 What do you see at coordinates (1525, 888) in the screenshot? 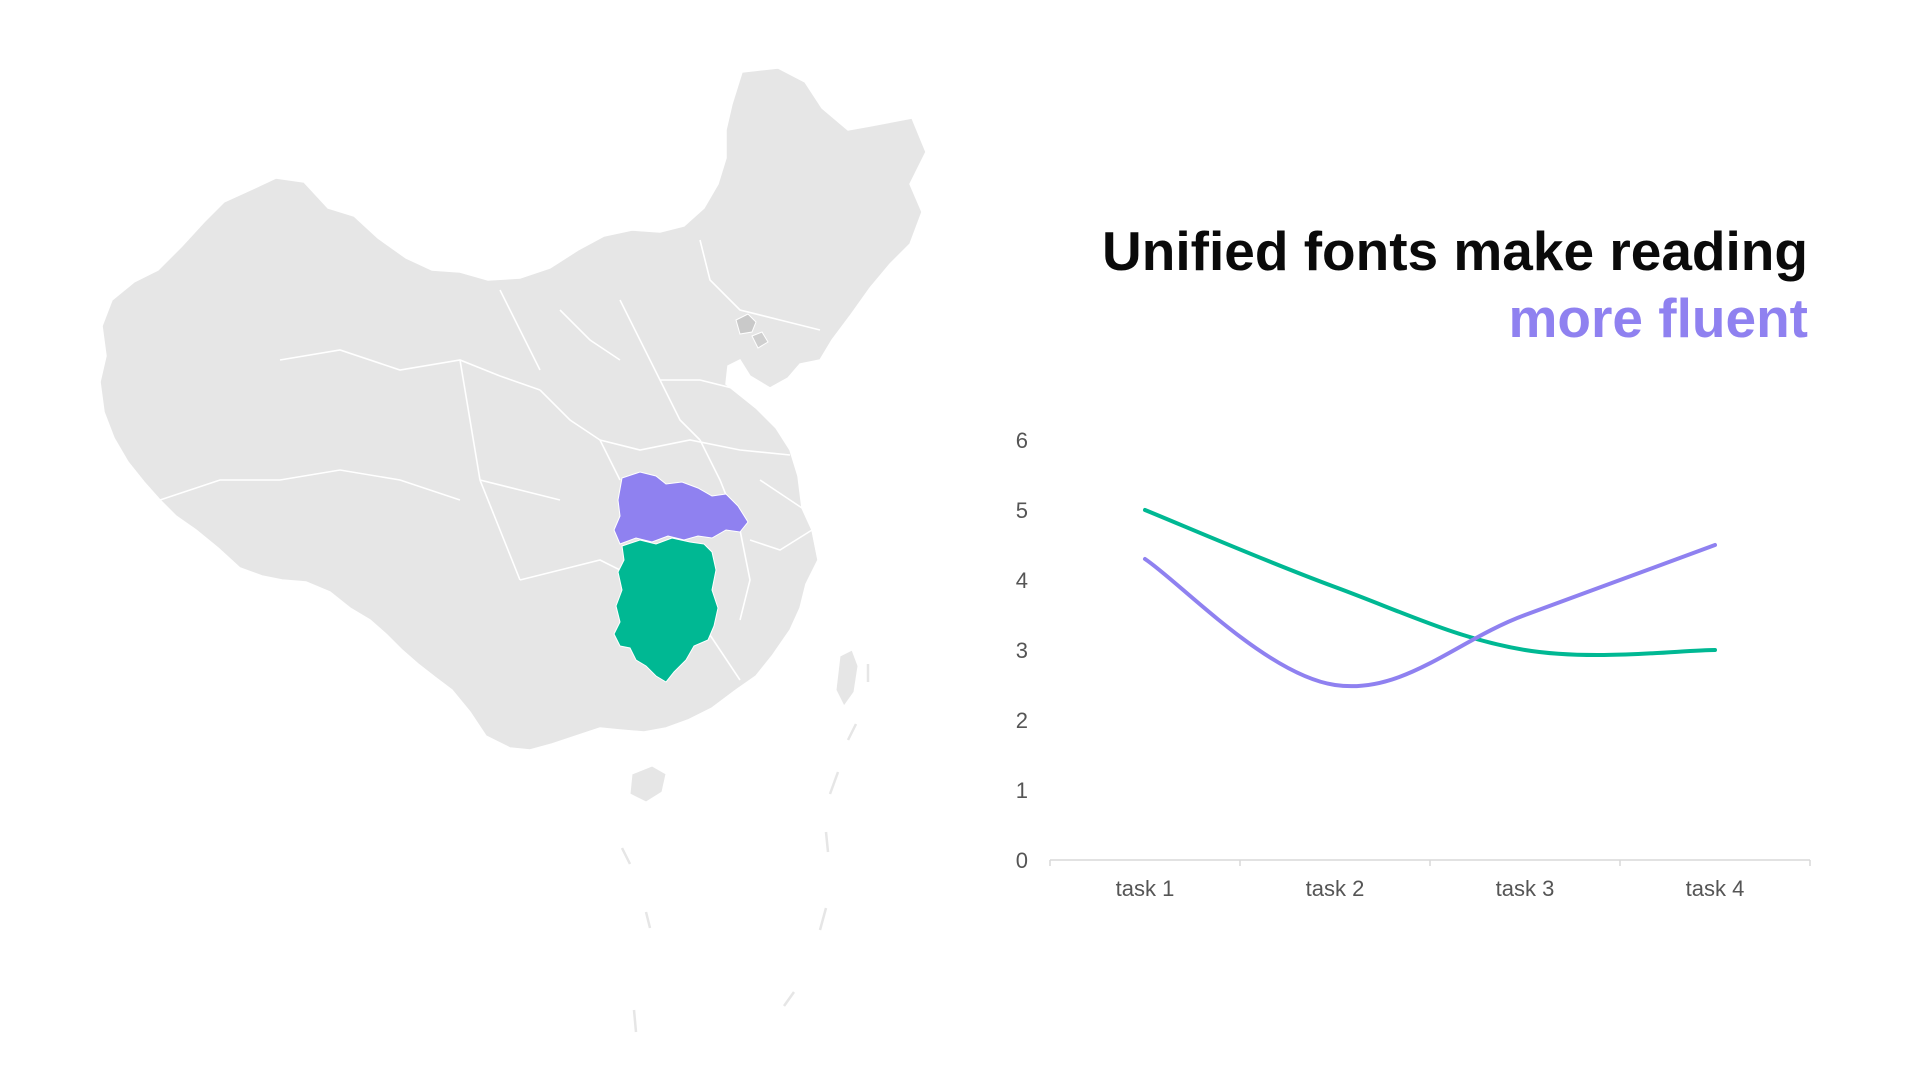
I see `x-tick-label: task 3` at bounding box center [1525, 888].